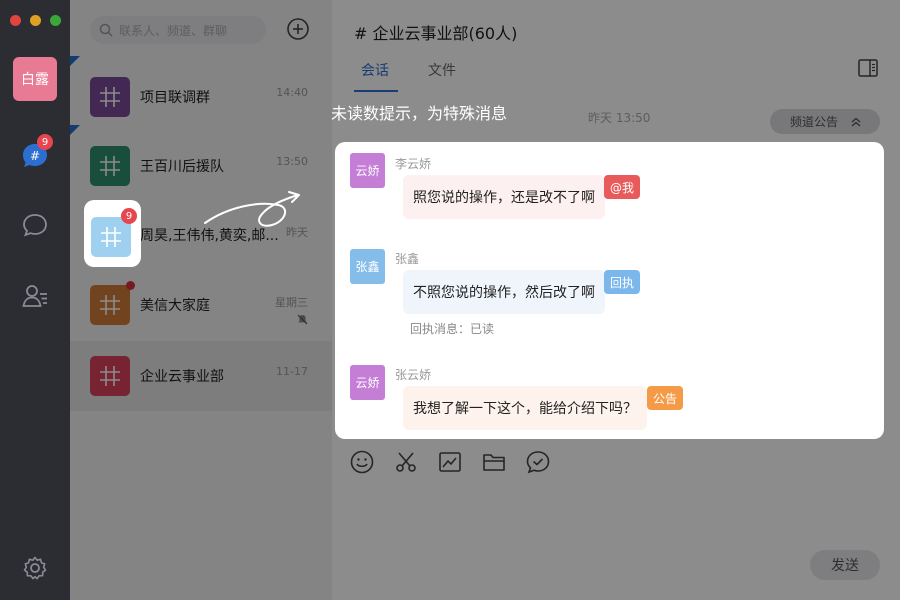  I want to click on sender-avatar: 张鑫, so click(367, 266).